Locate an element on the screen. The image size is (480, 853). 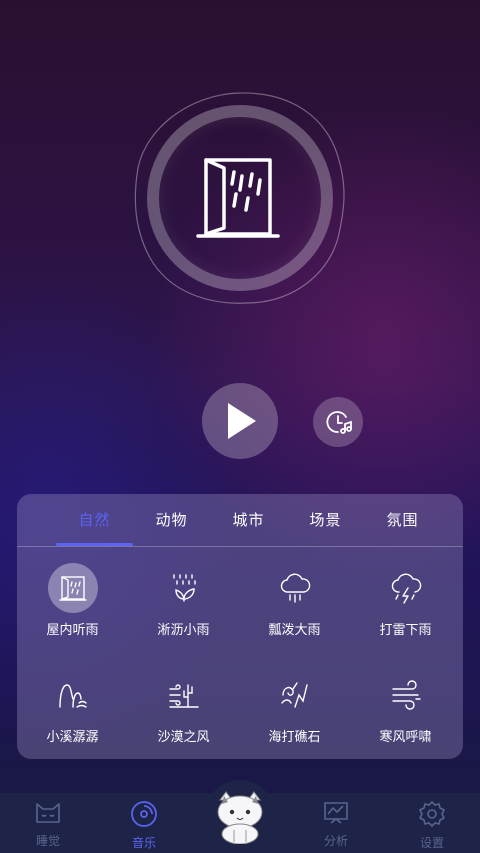
drizzle-leaf-icon is located at coordinates (184, 588).